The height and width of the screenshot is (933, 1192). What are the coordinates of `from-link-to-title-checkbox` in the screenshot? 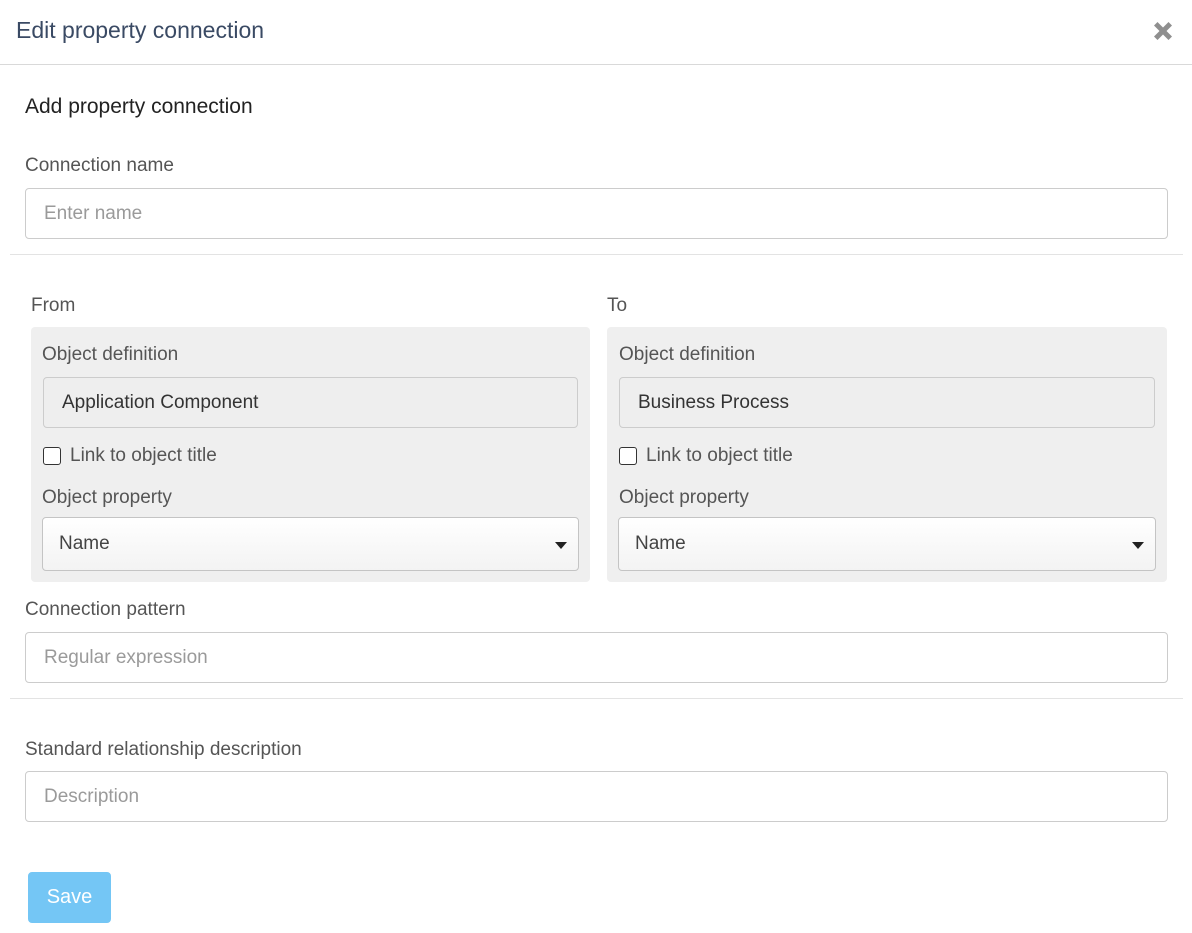 It's located at (52, 456).